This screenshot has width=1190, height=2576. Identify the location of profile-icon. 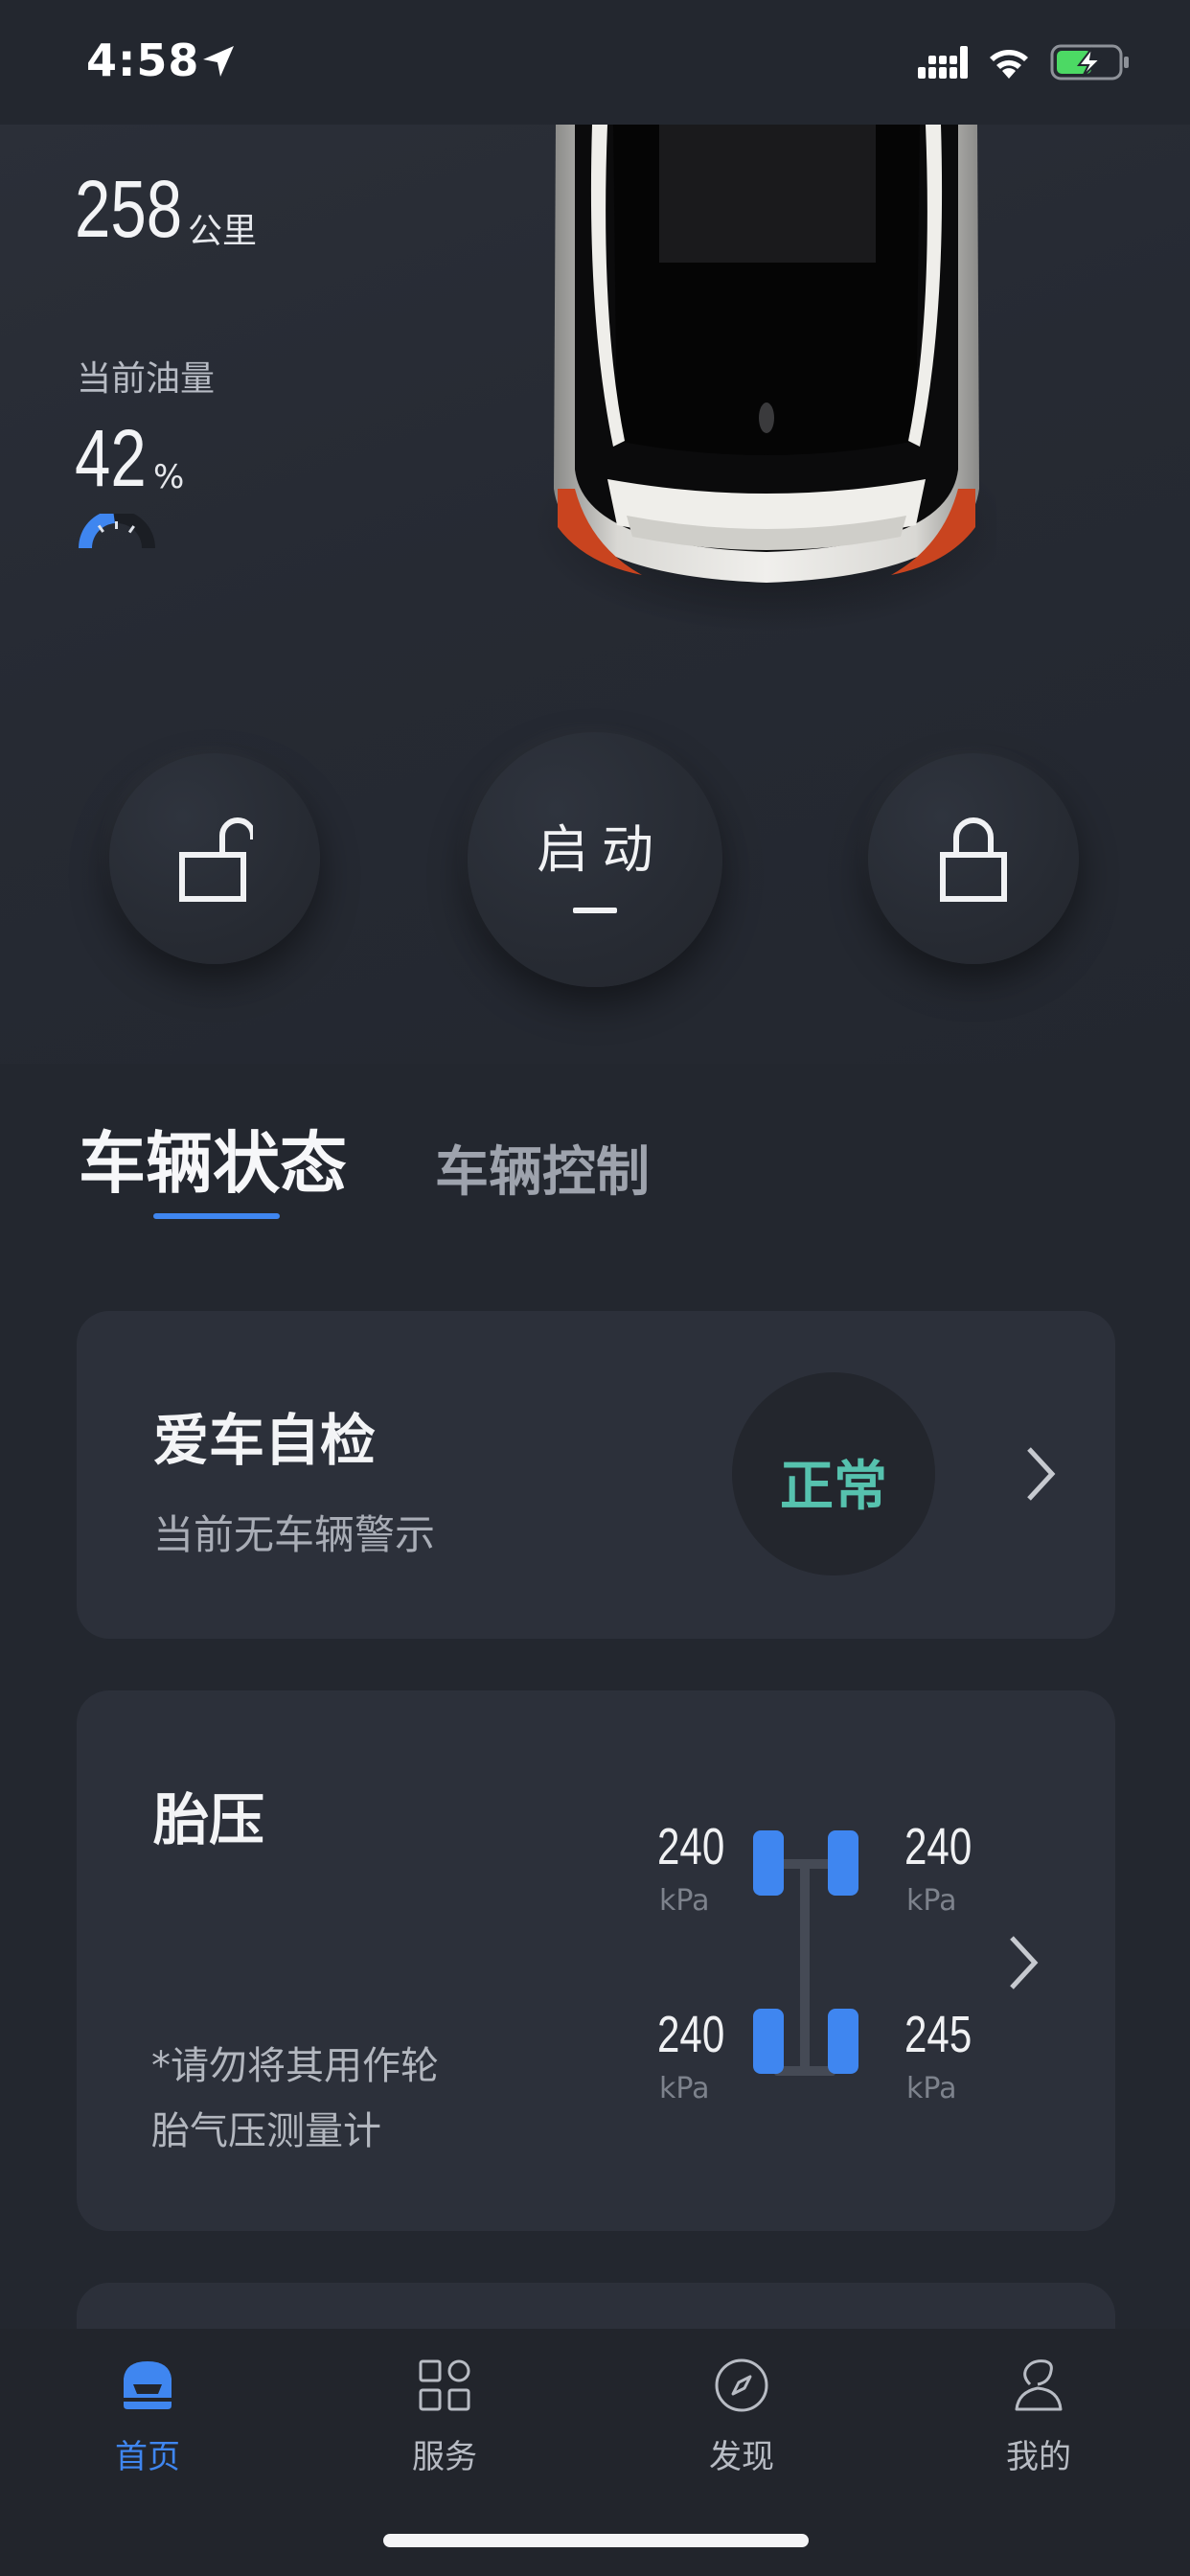
(1039, 2385).